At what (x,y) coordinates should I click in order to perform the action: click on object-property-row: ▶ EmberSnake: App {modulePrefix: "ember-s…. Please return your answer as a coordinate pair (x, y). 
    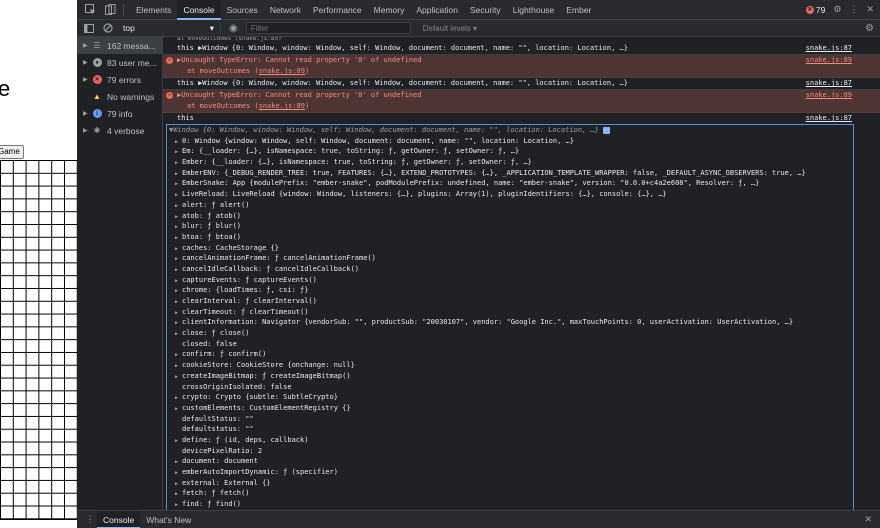
    Looking at the image, I should click on (511, 183).